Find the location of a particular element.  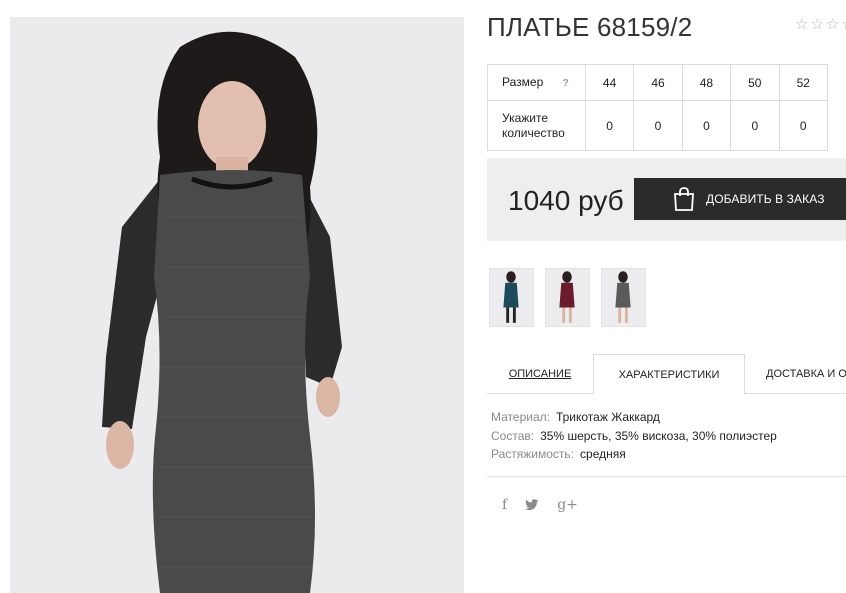

characteristic-key: Материал: is located at coordinates (520, 417).